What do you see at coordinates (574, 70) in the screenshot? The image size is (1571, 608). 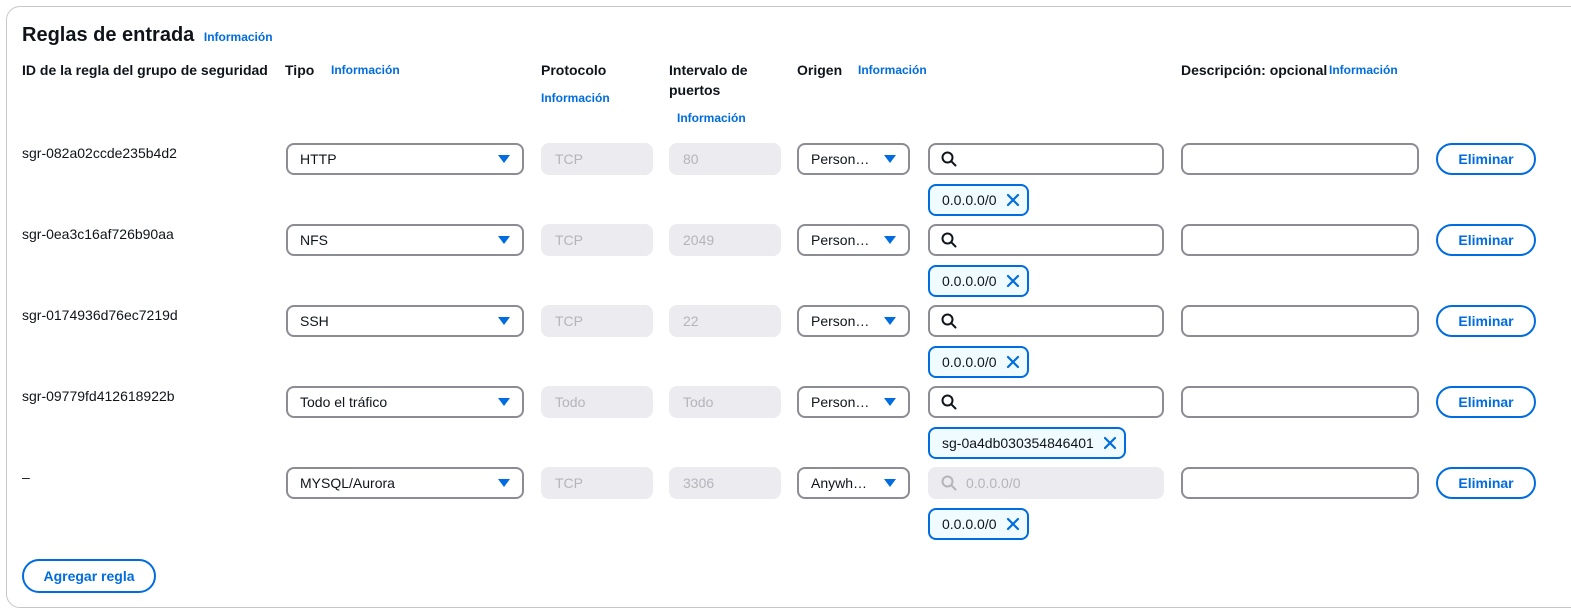 I see `header-protocol: Protocolo` at bounding box center [574, 70].